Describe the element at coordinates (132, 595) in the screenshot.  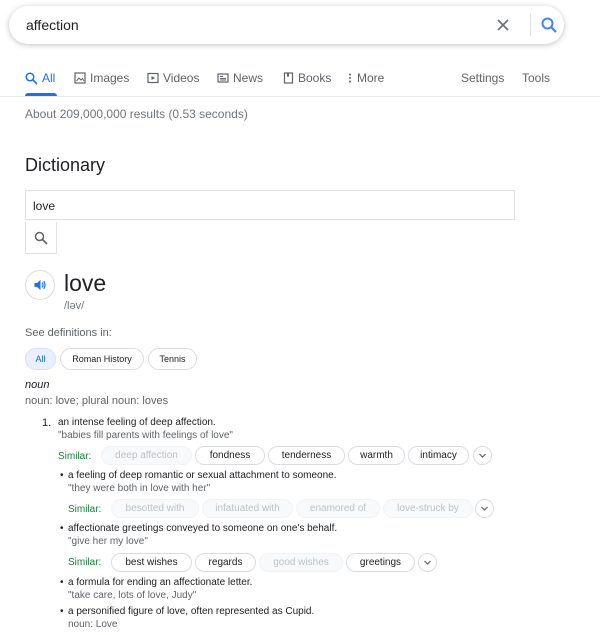
I see `sense-example: "take care, lots of love, Judy"` at that location.